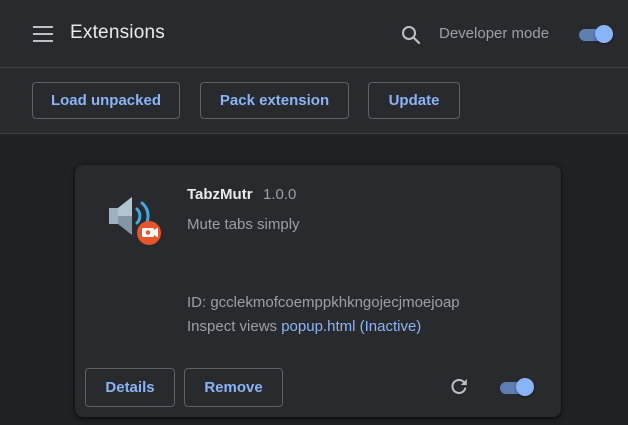  I want to click on reload-icon, so click(459, 386).